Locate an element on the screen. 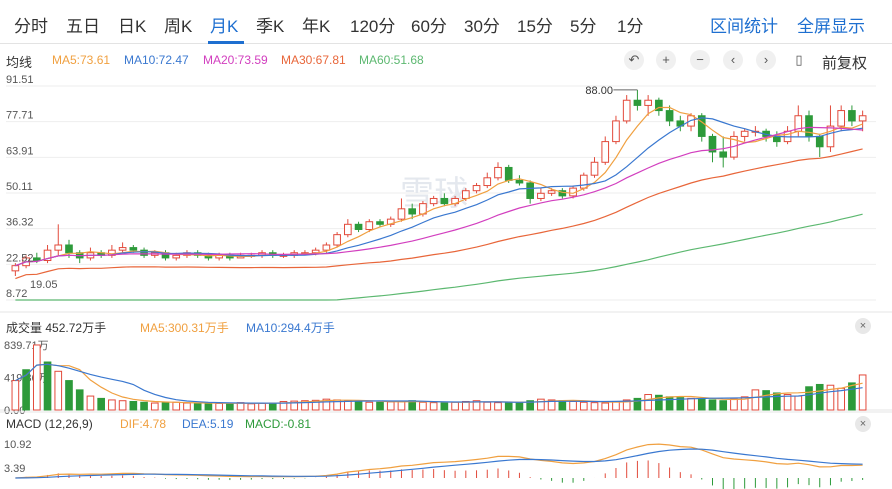 The width and height of the screenshot is (892, 489). volume-title: 成交量 452.72万手 is located at coordinates (56, 327).